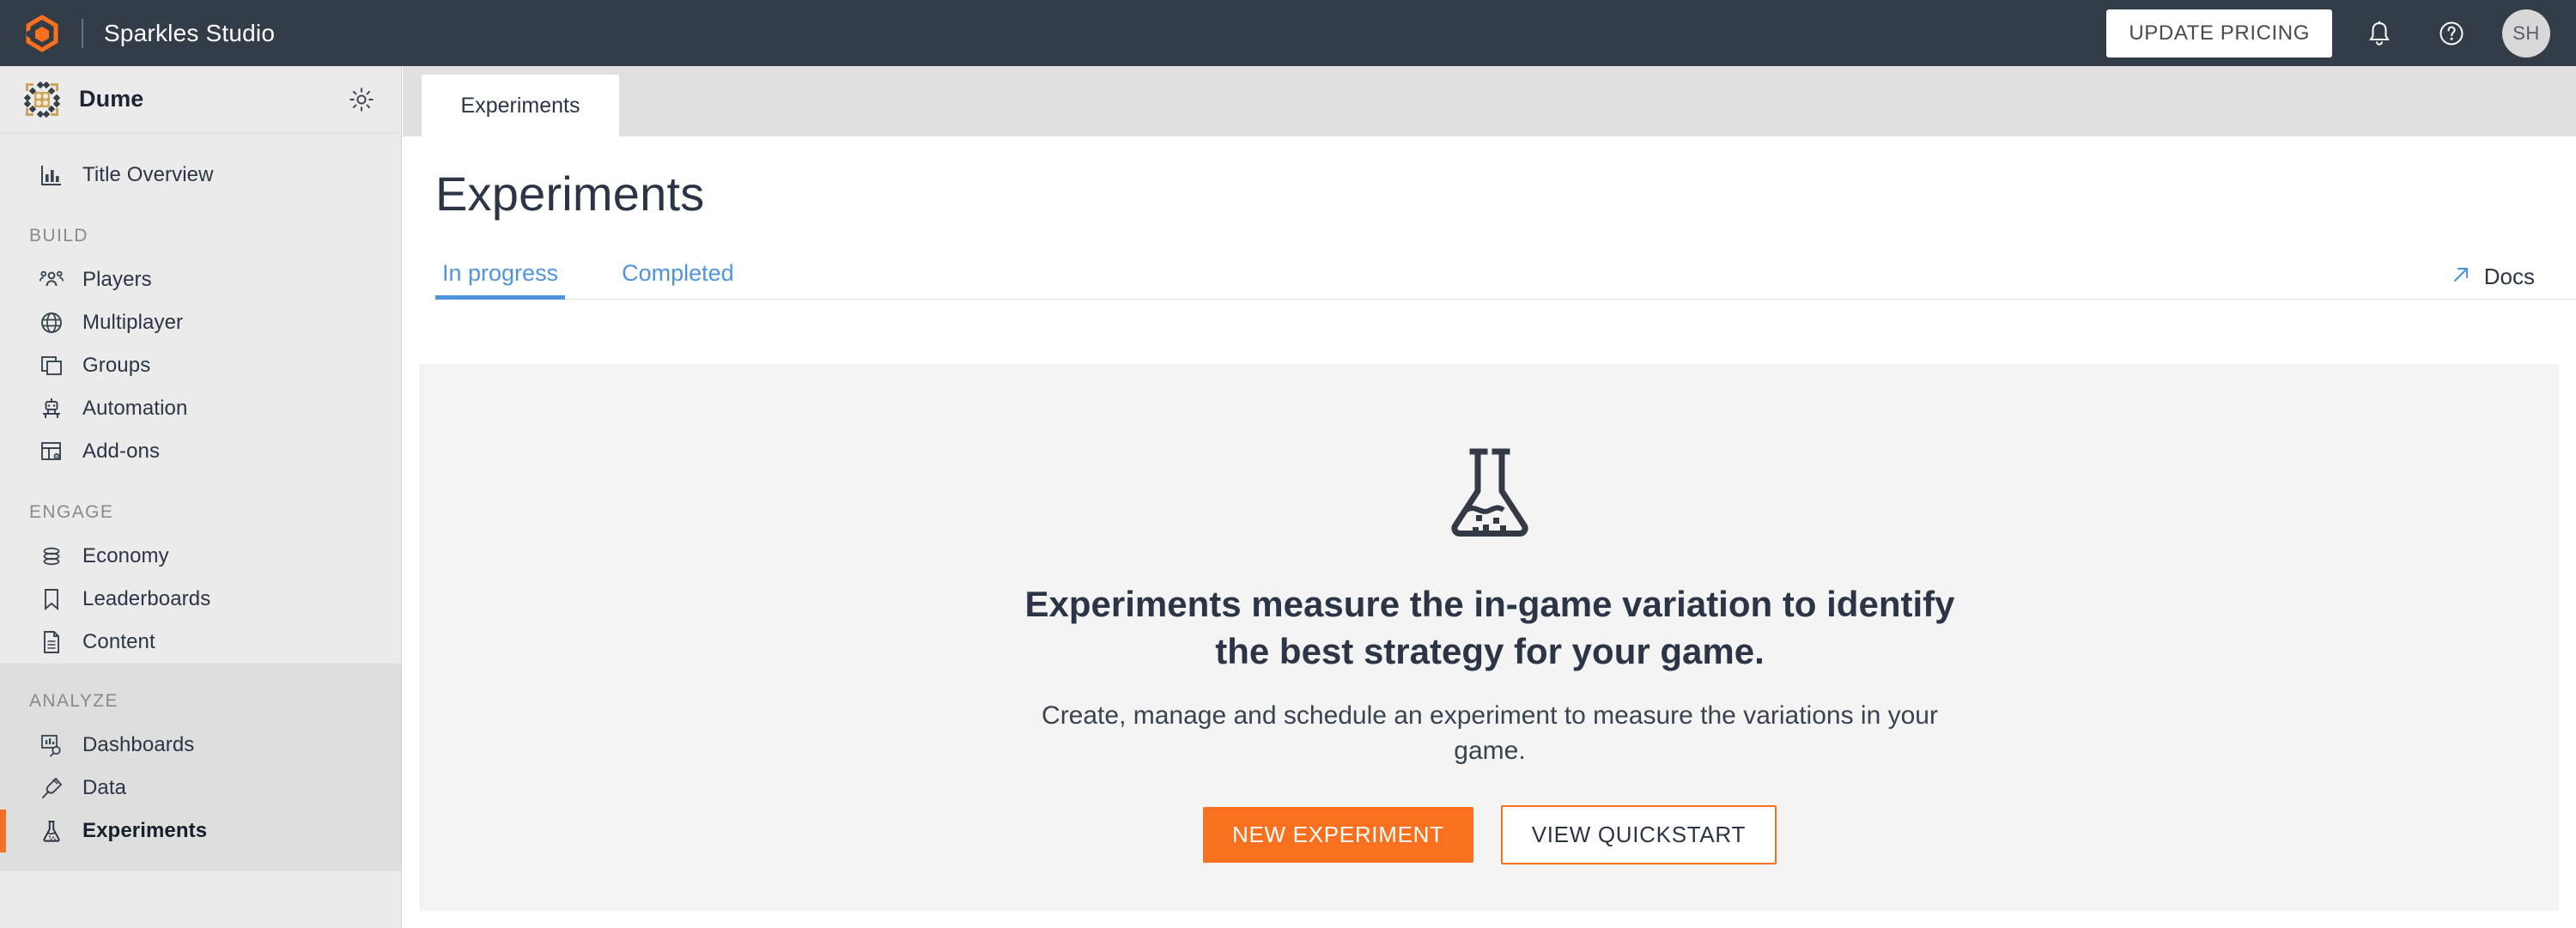 This screenshot has width=2576, height=928. Describe the element at coordinates (570, 194) in the screenshot. I see `page-title: Experiments` at that location.